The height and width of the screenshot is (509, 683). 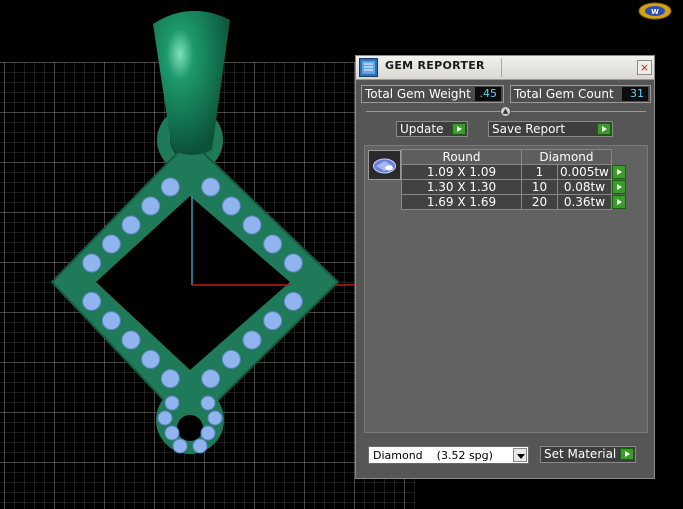 I want to click on total-gem-count-field: Total Gem Count 31, so click(x=580, y=94).